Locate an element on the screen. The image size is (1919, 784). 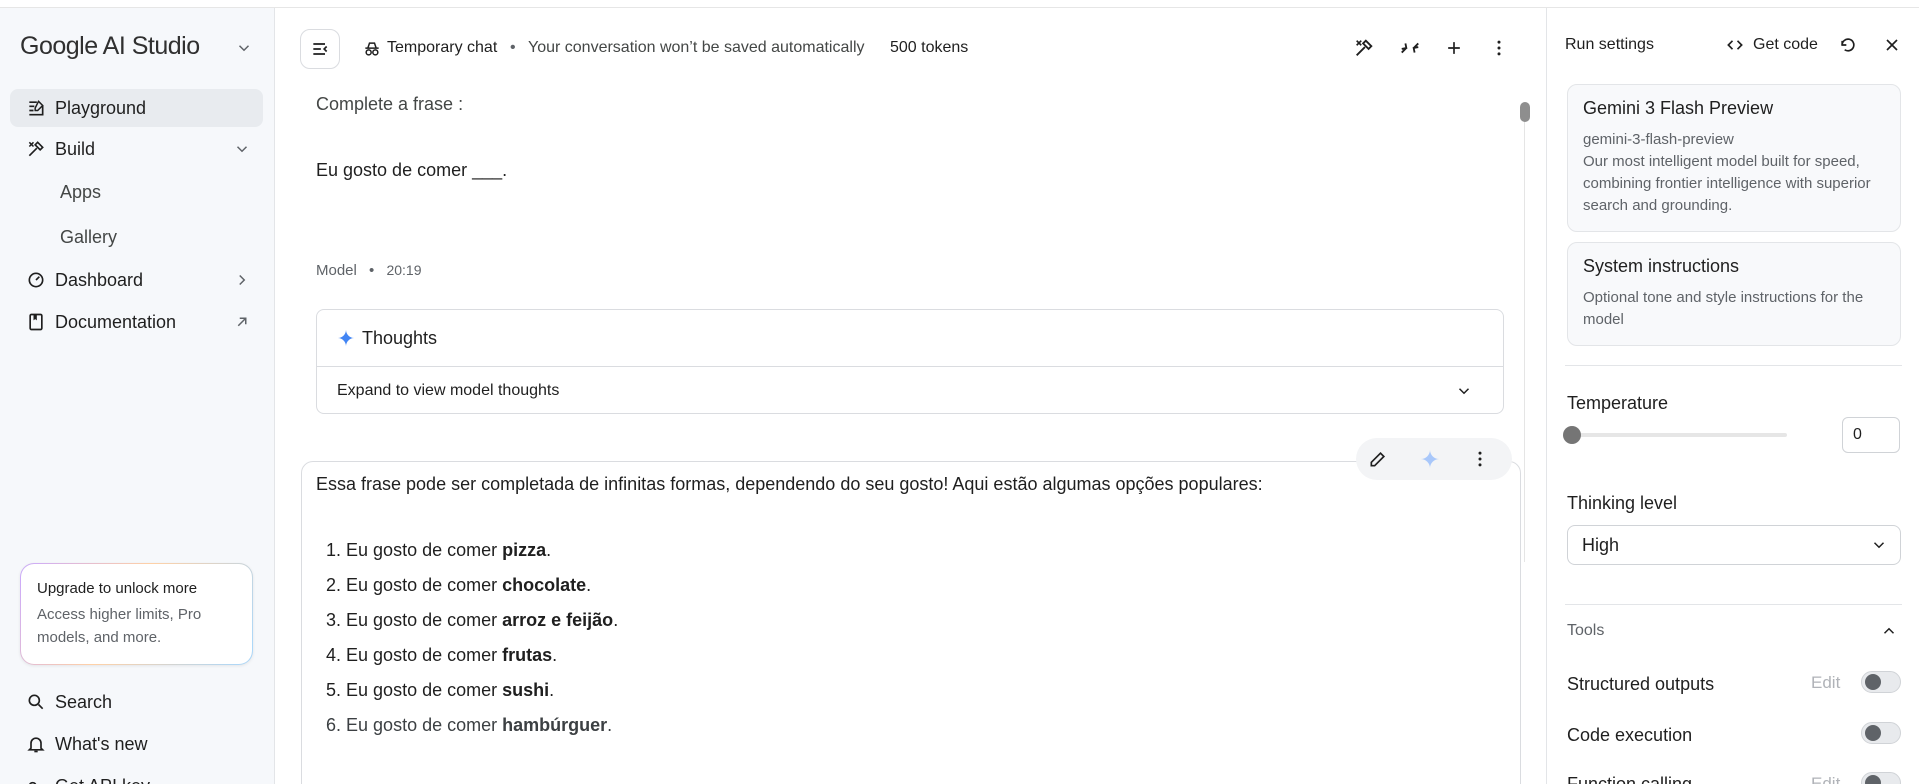
sidebar-item-label: Get API key is located at coordinates (102, 780).